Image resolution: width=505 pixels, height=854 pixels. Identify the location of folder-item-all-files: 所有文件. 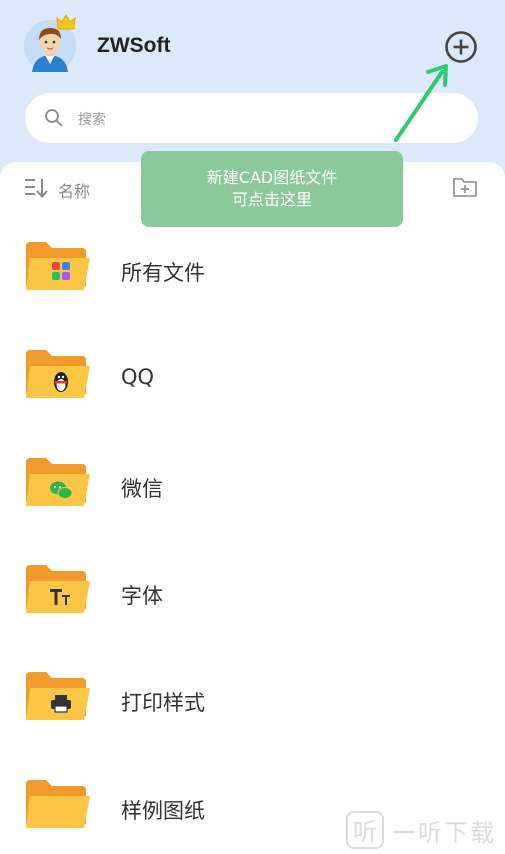
(252, 267).